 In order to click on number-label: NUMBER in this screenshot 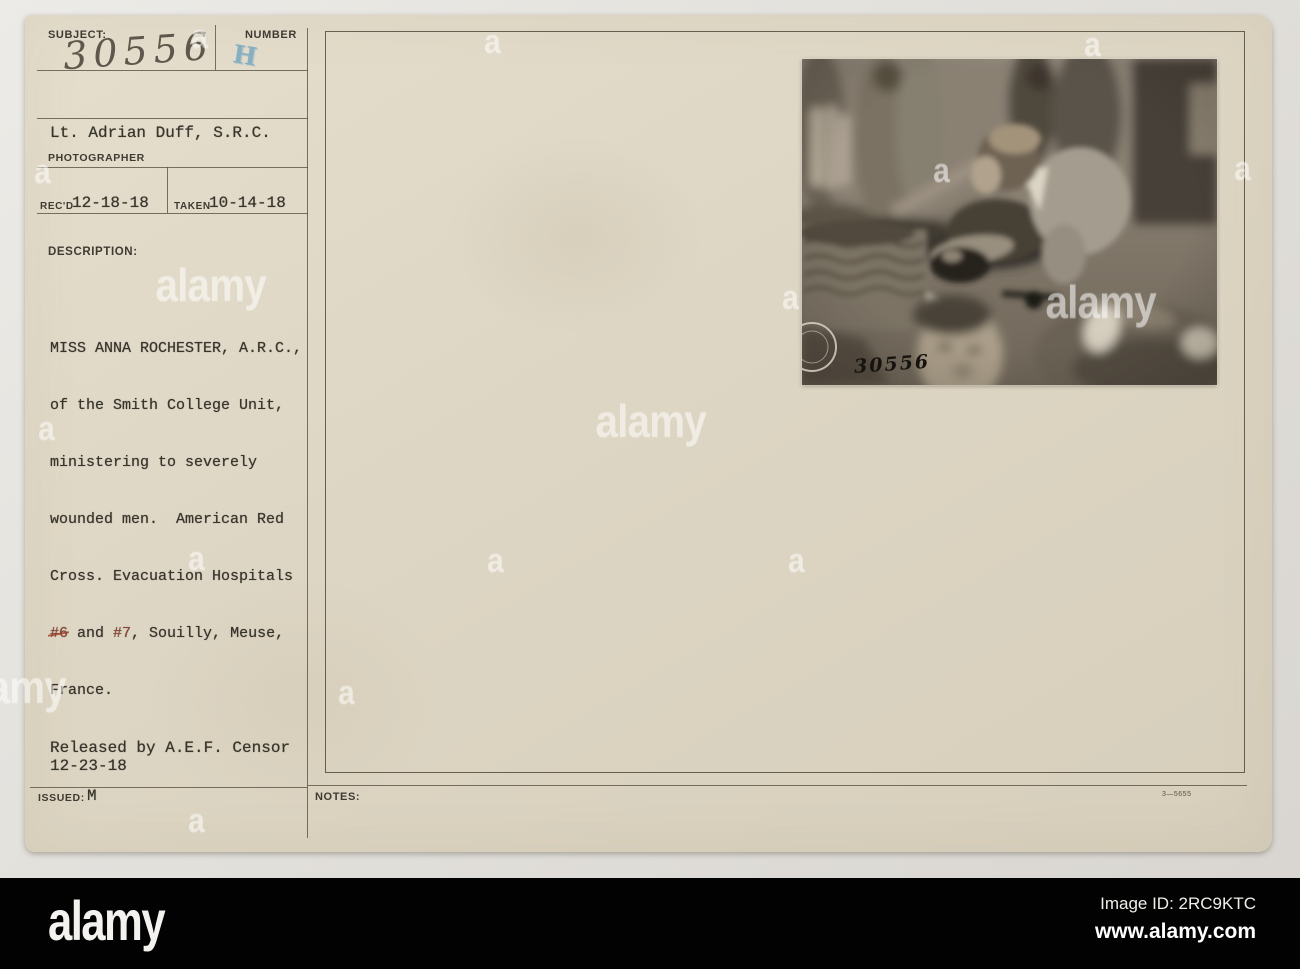, I will do `click(271, 35)`.